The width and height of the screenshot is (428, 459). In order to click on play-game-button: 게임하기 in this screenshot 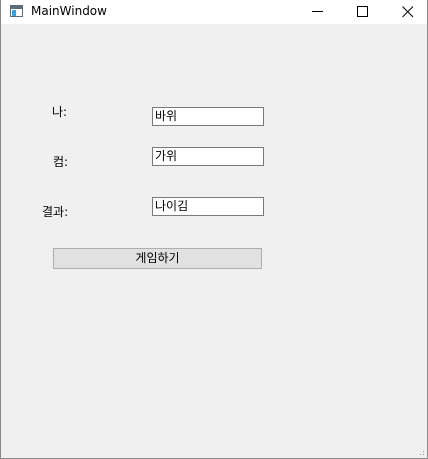, I will do `click(157, 258)`.